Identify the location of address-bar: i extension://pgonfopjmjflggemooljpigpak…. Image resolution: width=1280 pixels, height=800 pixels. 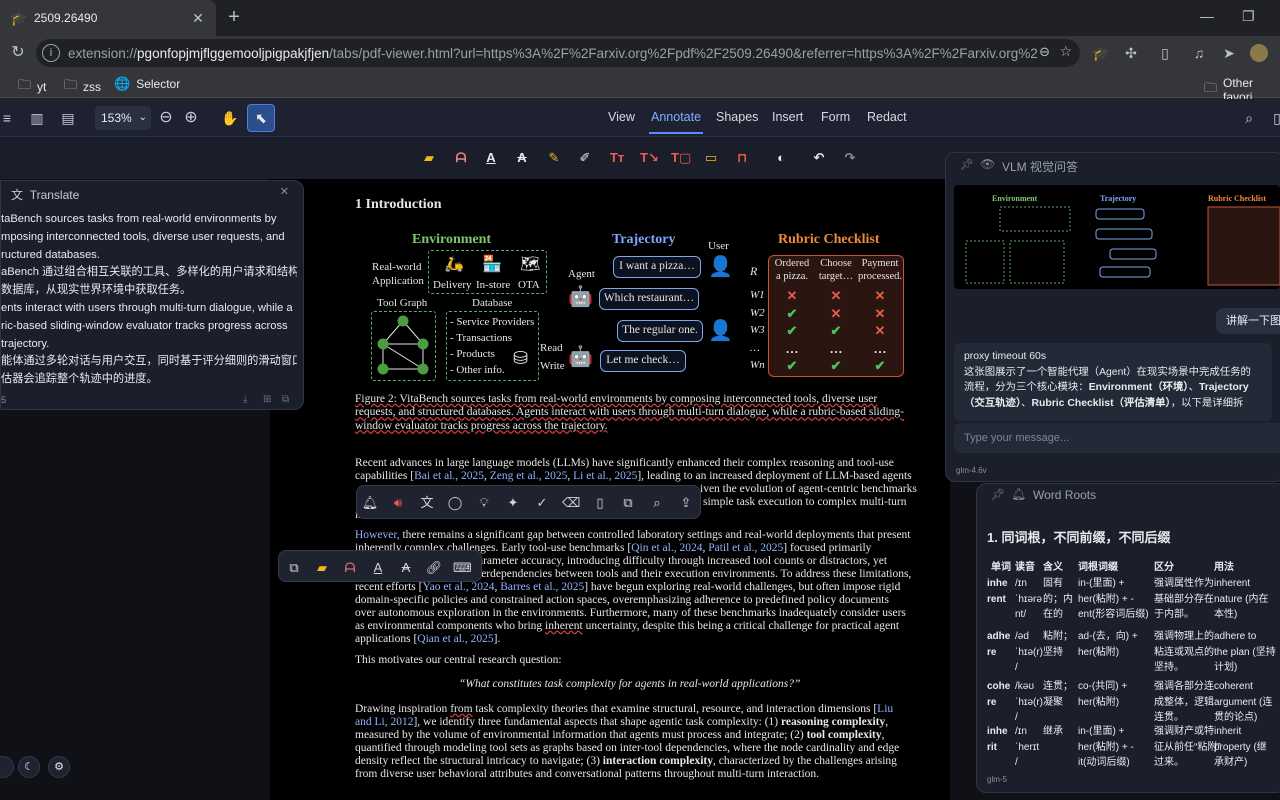
(558, 53).